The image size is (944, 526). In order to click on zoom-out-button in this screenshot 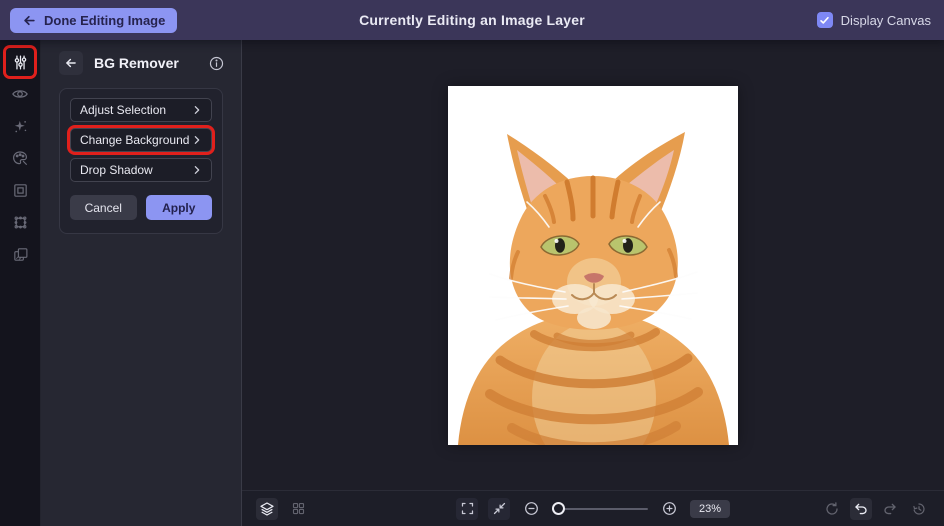, I will do `click(531, 509)`.